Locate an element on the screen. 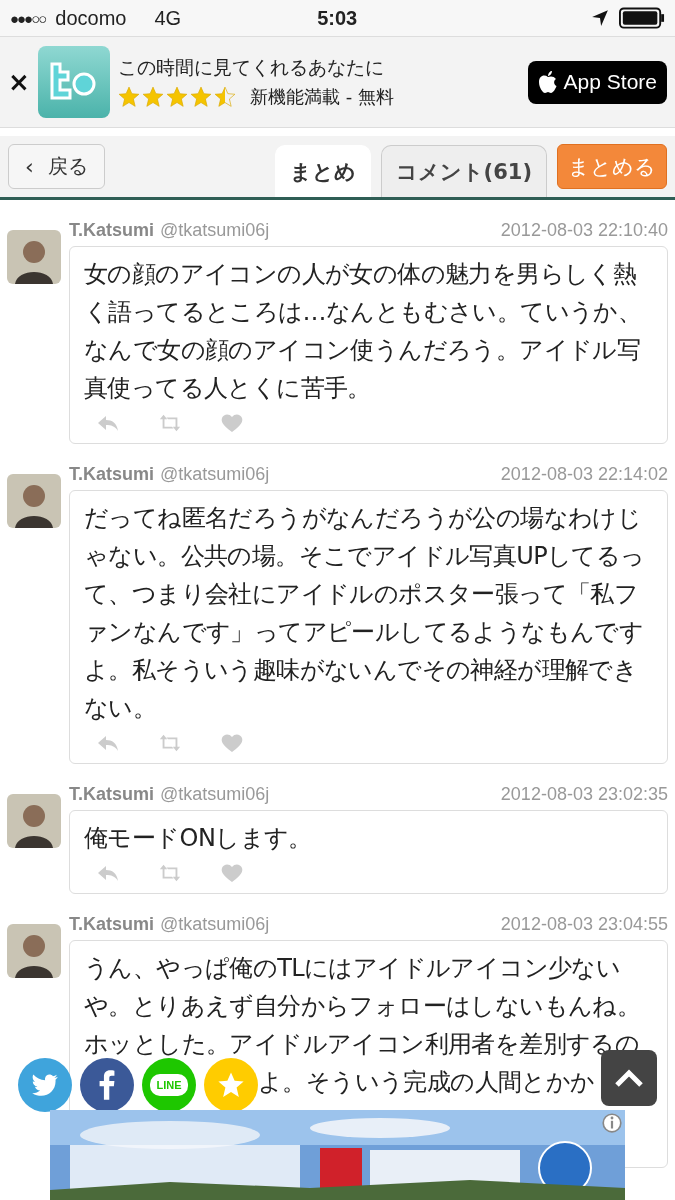 This screenshot has height=1200, width=675. back-button: ‹ 戻る is located at coordinates (56, 166).